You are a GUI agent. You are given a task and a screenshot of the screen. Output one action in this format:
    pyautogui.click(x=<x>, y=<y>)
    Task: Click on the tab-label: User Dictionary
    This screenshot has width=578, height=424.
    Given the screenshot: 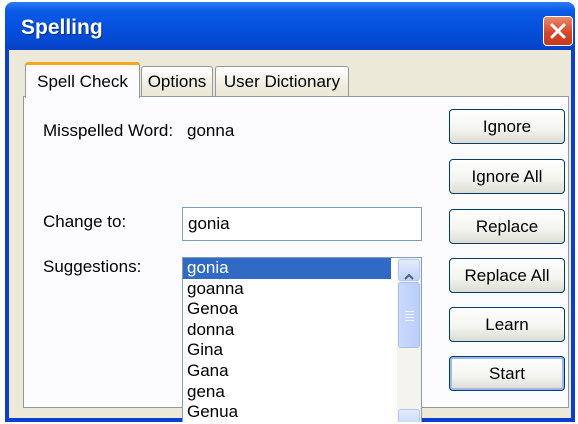 What is the action you would take?
    pyautogui.click(x=282, y=81)
    